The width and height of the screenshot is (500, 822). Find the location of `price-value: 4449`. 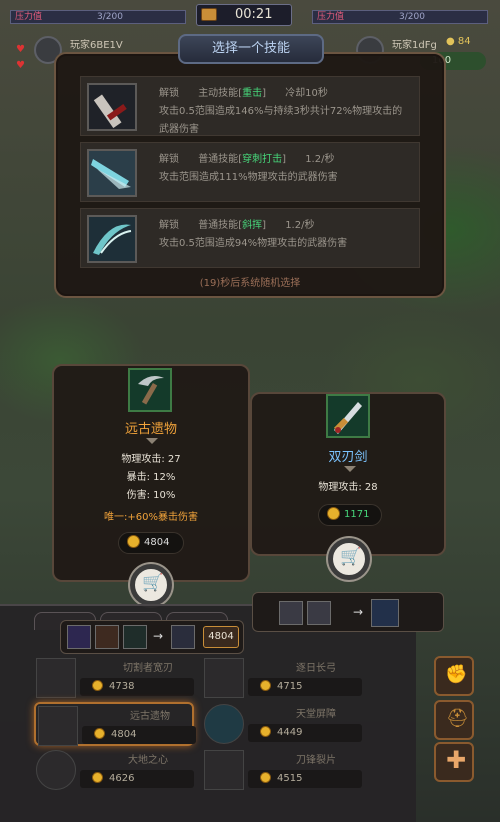

price-value: 4449 is located at coordinates (290, 732).